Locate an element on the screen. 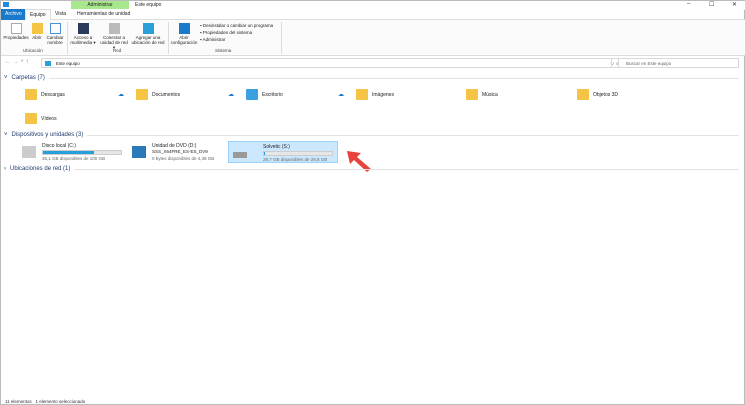 Image resolution: width=745 pixels, height=405 pixels. properties-icon is located at coordinates (16, 28).